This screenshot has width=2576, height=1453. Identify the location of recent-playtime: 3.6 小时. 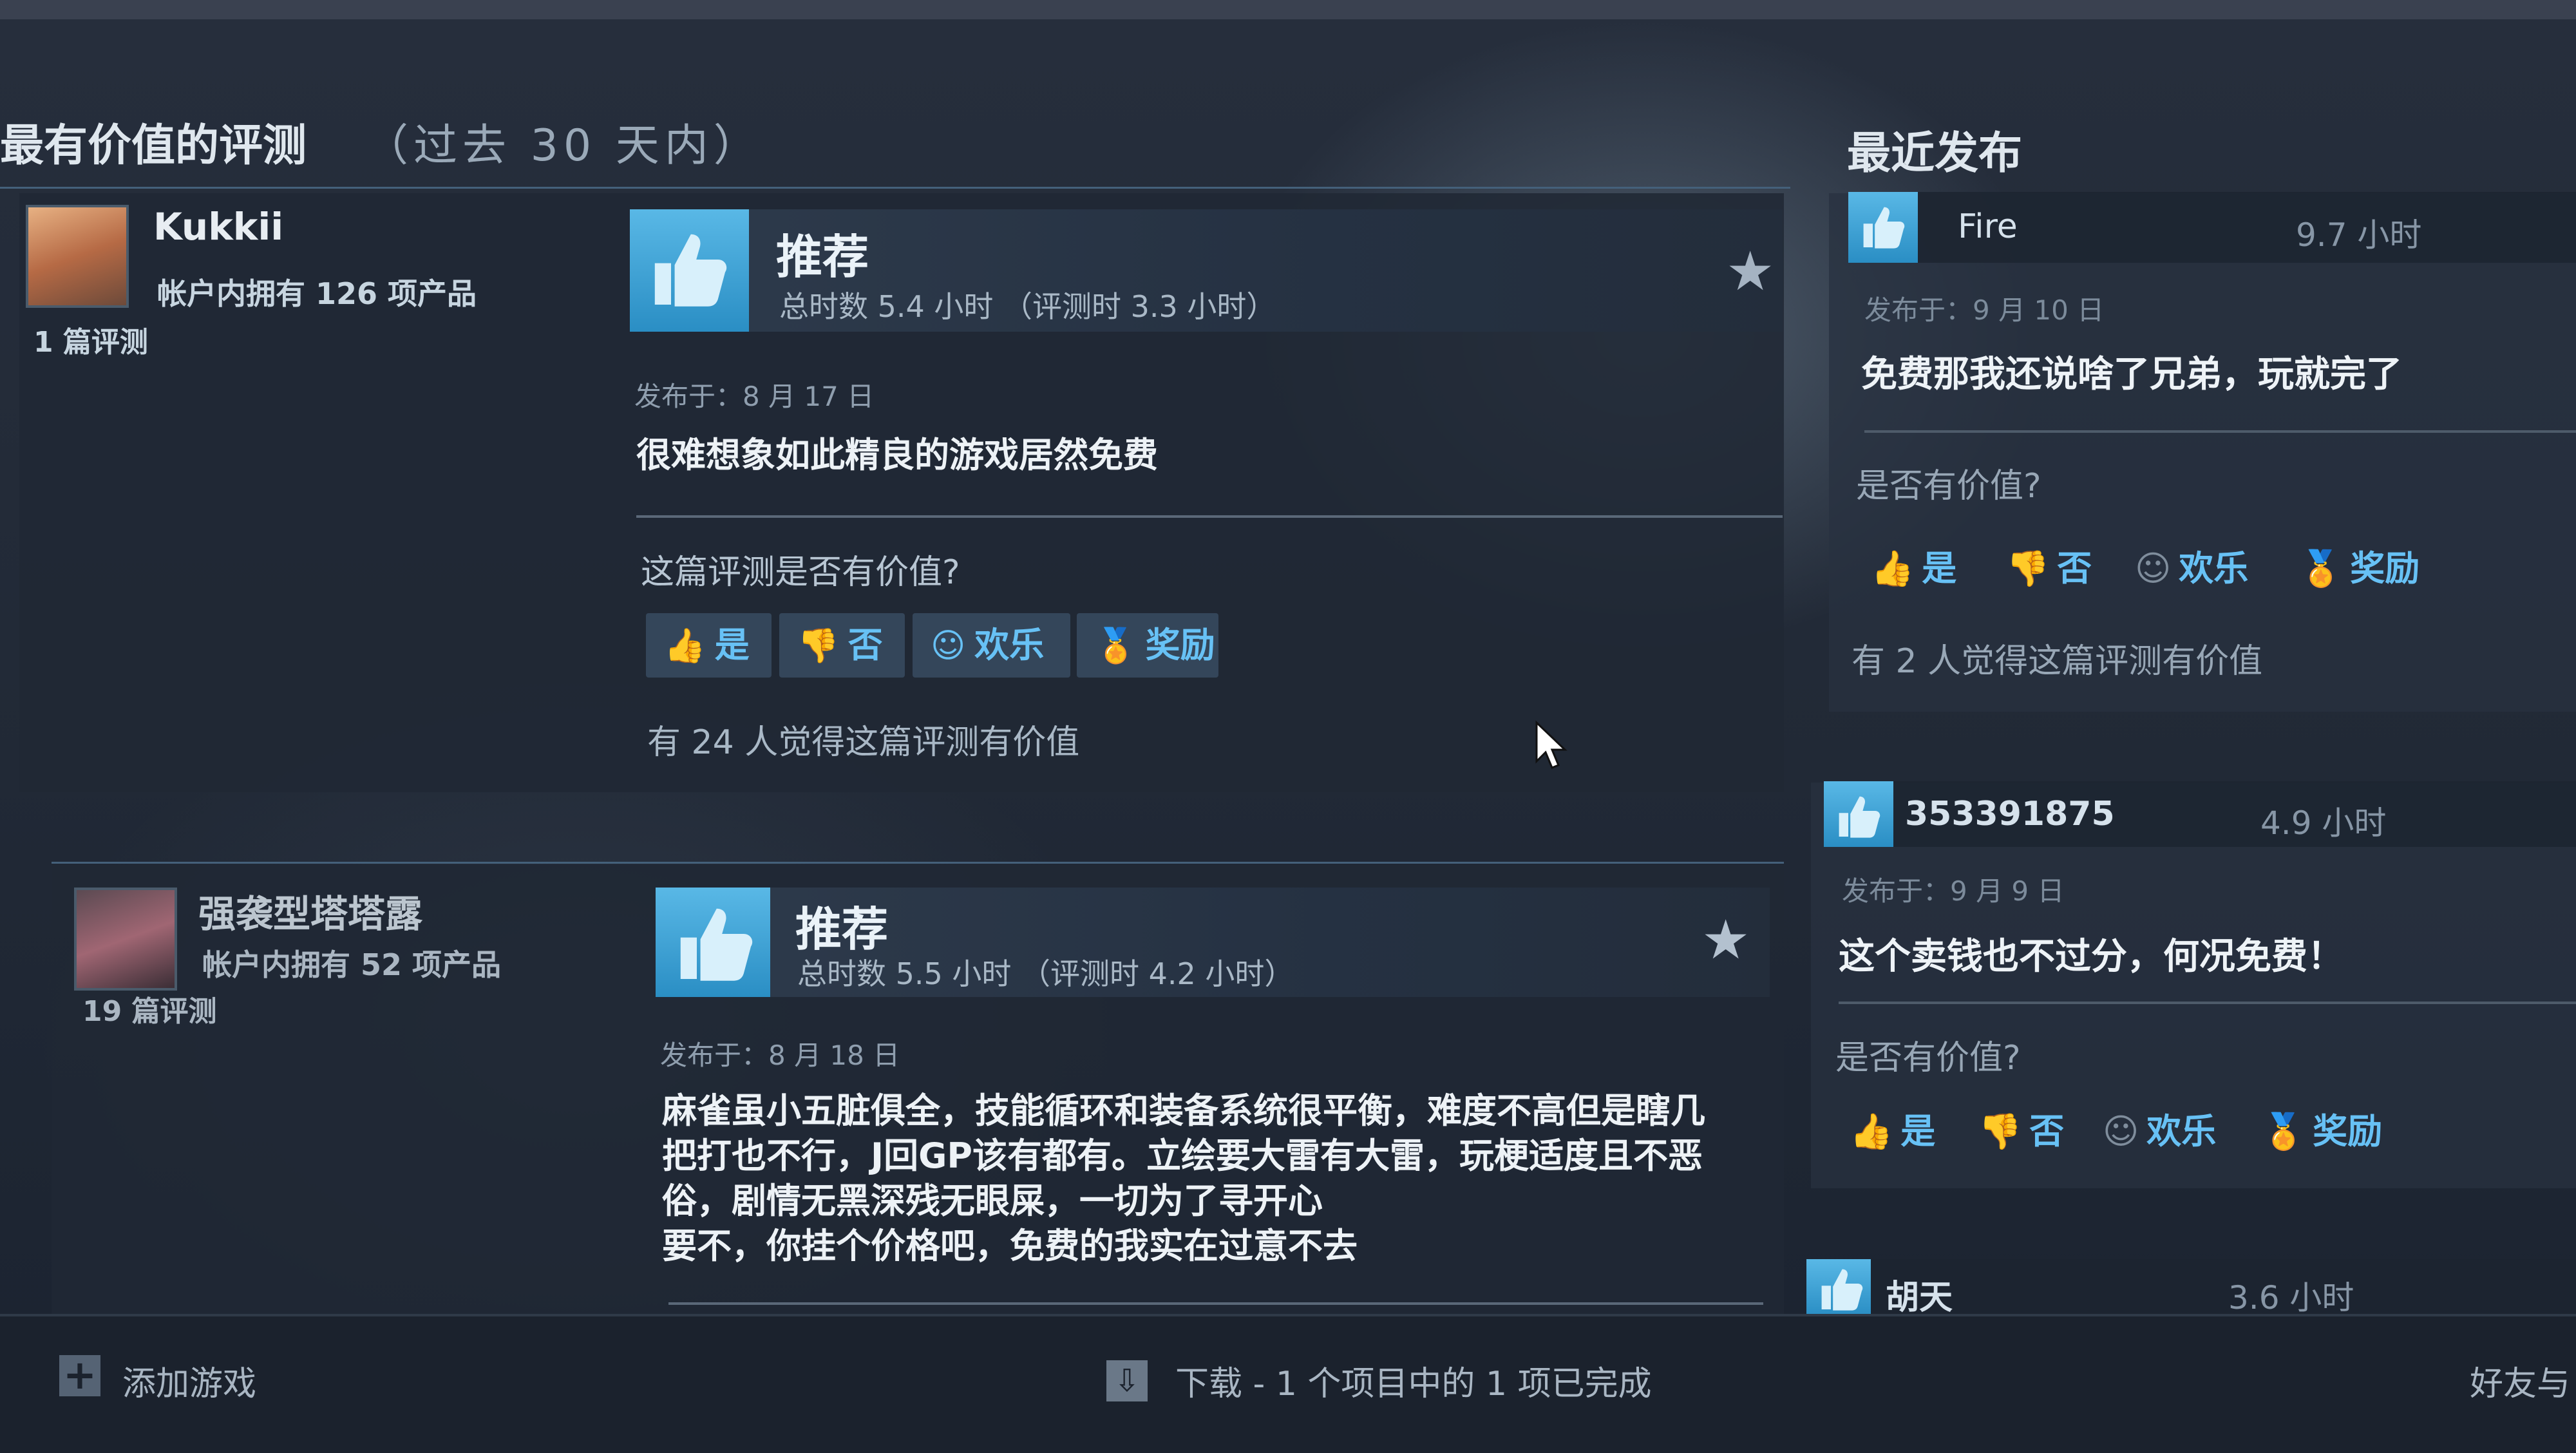
(2291, 1297).